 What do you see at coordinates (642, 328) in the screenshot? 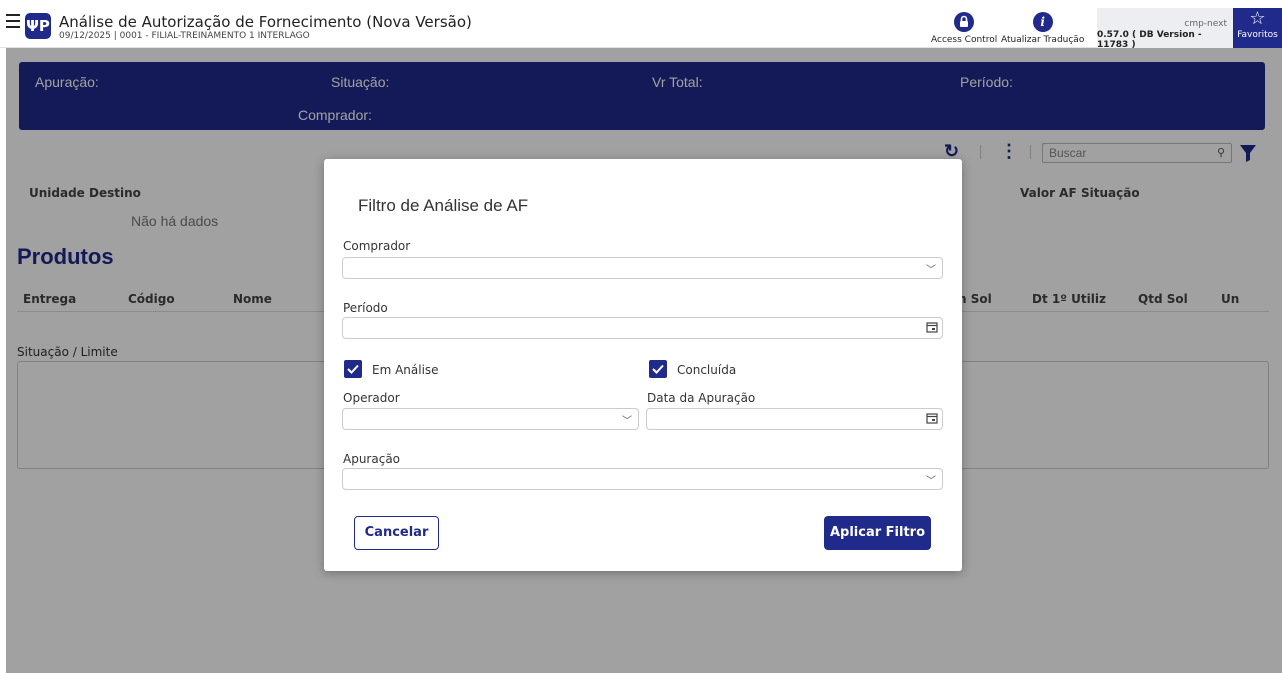
I see `periodo-date-input` at bounding box center [642, 328].